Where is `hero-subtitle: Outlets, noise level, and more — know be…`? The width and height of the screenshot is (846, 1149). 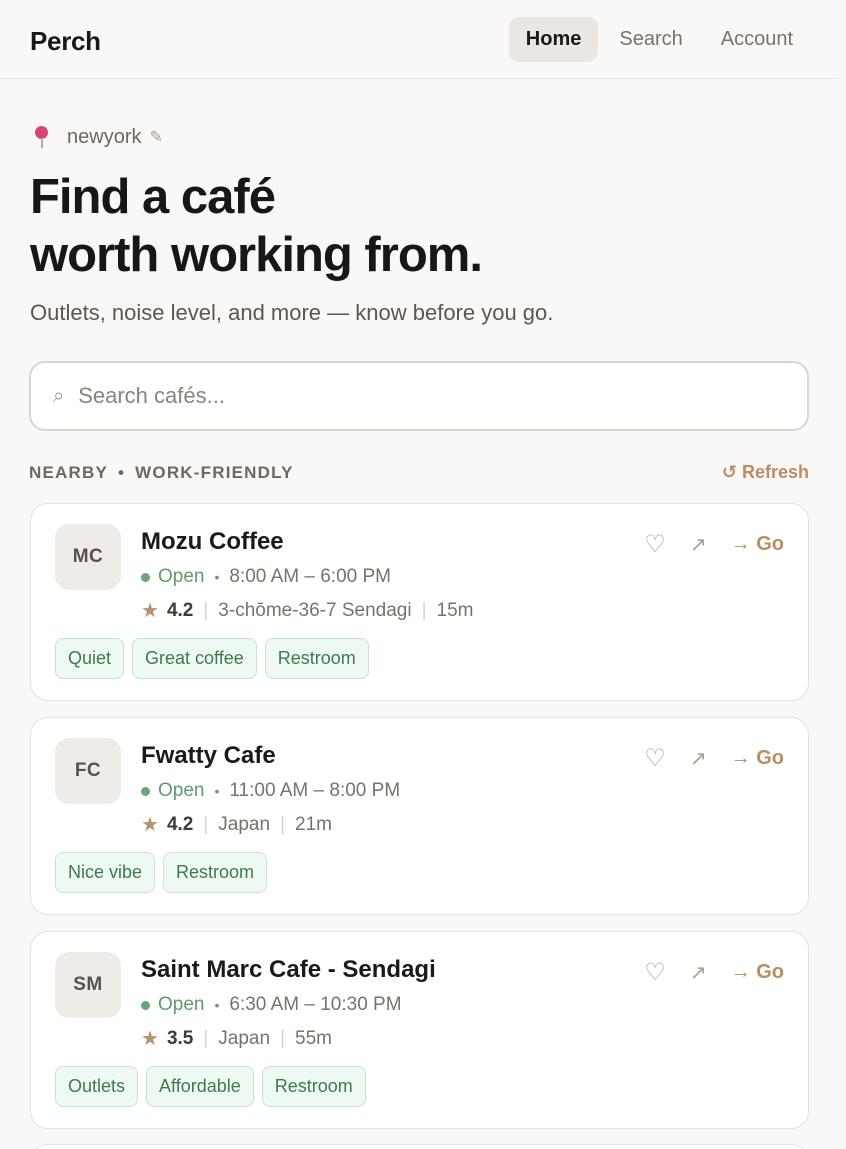
hero-subtitle: Outlets, noise level, and more — know be… is located at coordinates (292, 312).